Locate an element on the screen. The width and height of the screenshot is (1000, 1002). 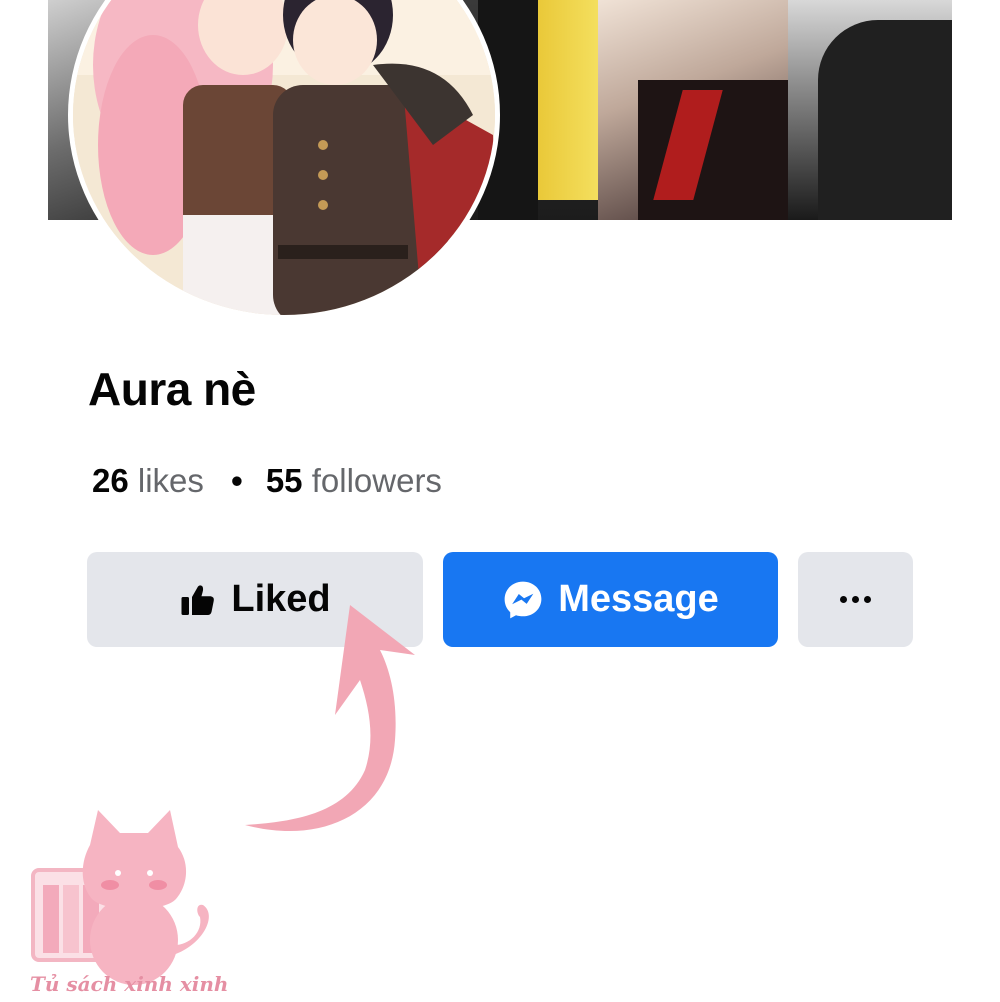
likes-count: 26 is located at coordinates (110, 480).